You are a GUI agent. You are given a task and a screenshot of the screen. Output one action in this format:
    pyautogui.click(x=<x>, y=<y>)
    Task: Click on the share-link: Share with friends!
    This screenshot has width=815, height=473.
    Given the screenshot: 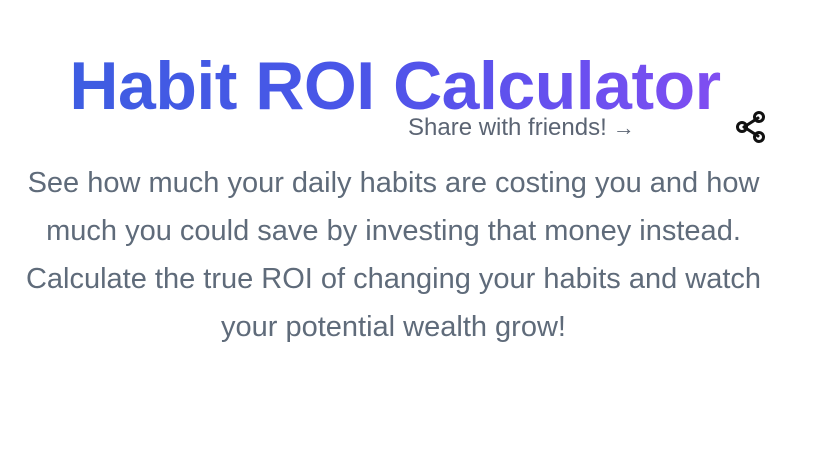 What is the action you would take?
    pyautogui.click(x=507, y=128)
    